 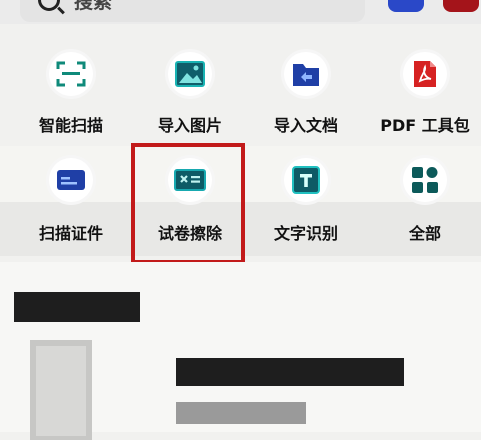 I want to click on tool-label: 扫描证件, so click(x=70, y=233).